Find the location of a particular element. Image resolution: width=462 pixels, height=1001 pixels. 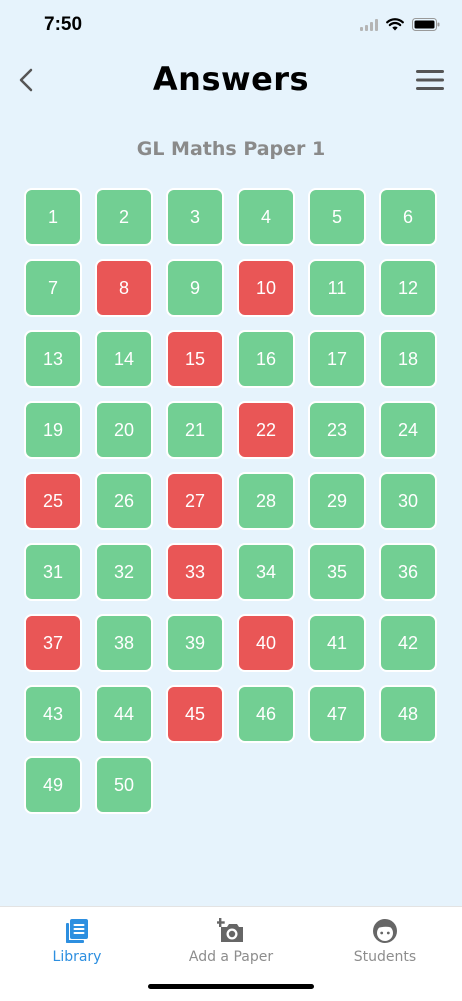

answer-tile-26: 26 is located at coordinates (124, 501).